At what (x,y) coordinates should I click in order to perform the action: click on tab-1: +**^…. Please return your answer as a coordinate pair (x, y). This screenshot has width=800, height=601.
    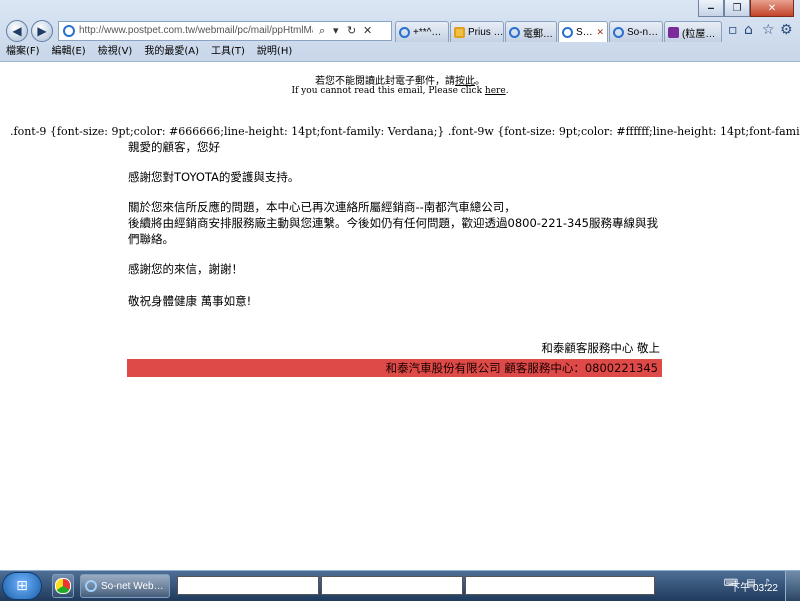
    Looking at the image, I should click on (422, 31).